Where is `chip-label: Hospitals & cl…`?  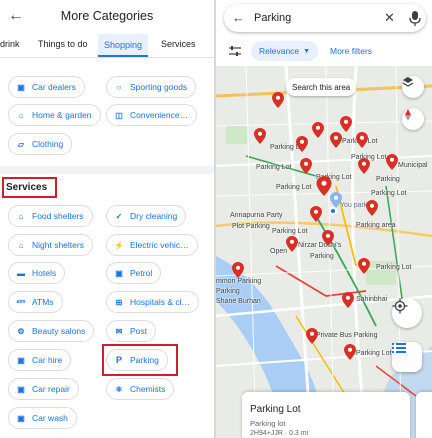 chip-label: Hospitals & cl… is located at coordinates (160, 302).